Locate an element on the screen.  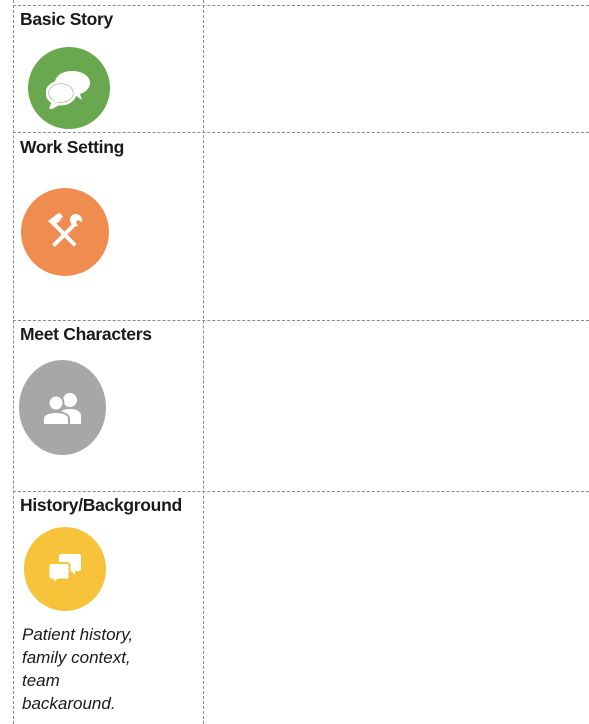
hammer-wrench-icon is located at coordinates (65, 232).